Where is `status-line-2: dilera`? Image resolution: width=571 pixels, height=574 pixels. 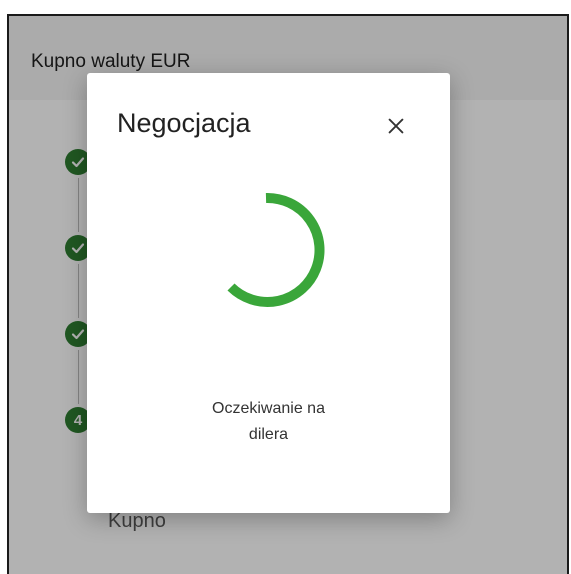 status-line-2: dilera is located at coordinates (268, 434).